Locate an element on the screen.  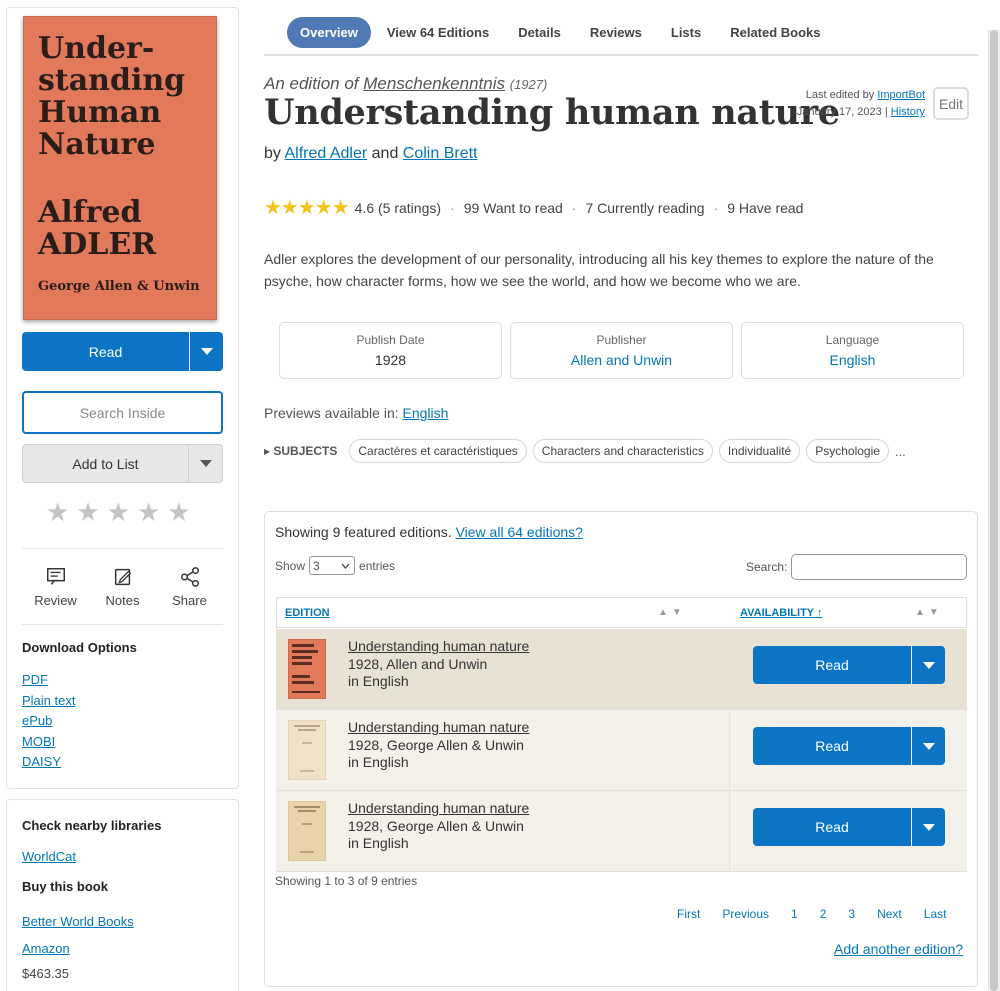
subject-pill: Individualité is located at coordinates (759, 451).